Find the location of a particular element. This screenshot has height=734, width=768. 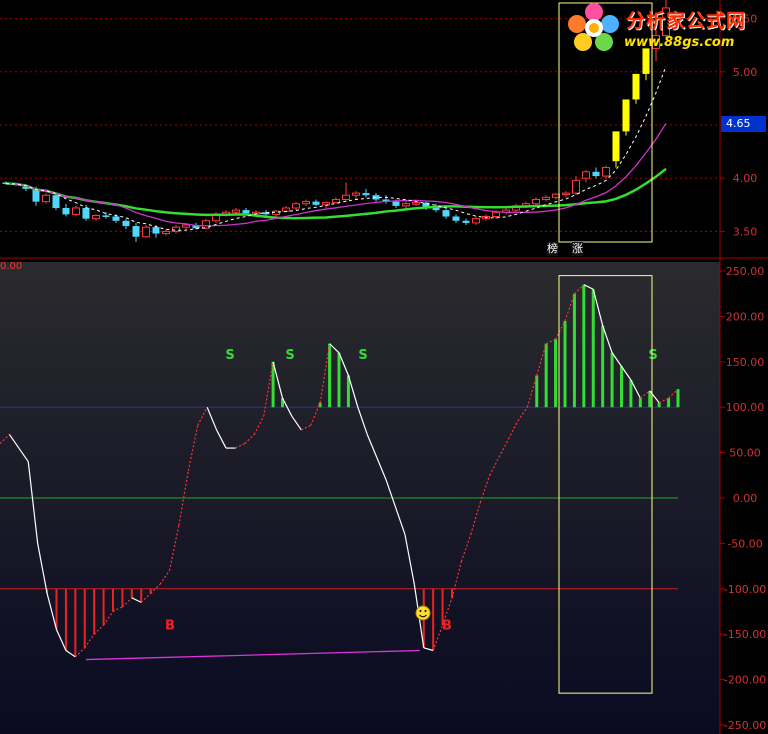

main-tick-label: 4.00 is located at coordinates (745, 178).